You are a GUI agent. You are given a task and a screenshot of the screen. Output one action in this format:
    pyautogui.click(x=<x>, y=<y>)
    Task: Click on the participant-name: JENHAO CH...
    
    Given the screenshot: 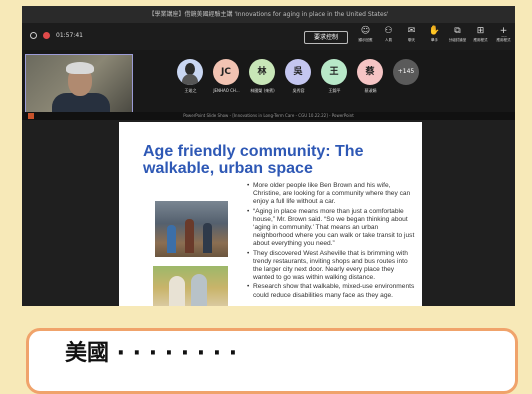 What is the action you would take?
    pyautogui.click(x=226, y=90)
    